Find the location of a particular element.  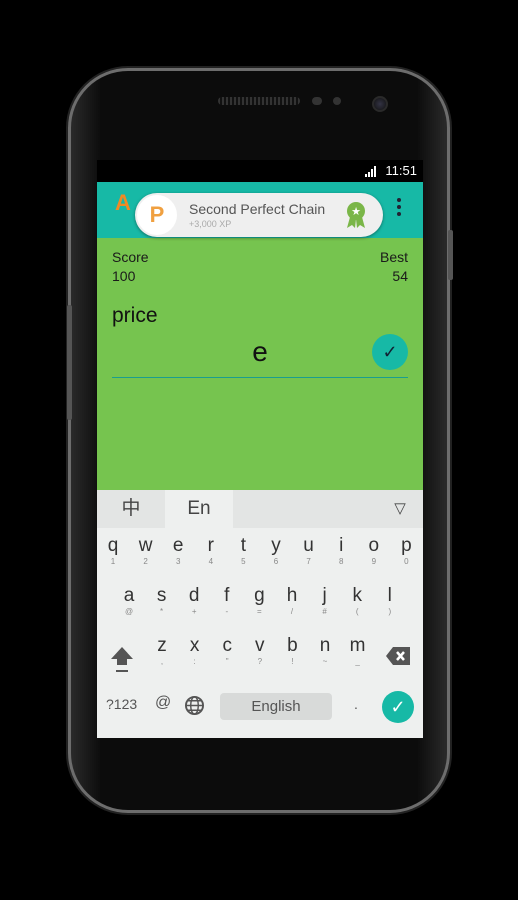

key-v: v? is located at coordinates (260, 652).